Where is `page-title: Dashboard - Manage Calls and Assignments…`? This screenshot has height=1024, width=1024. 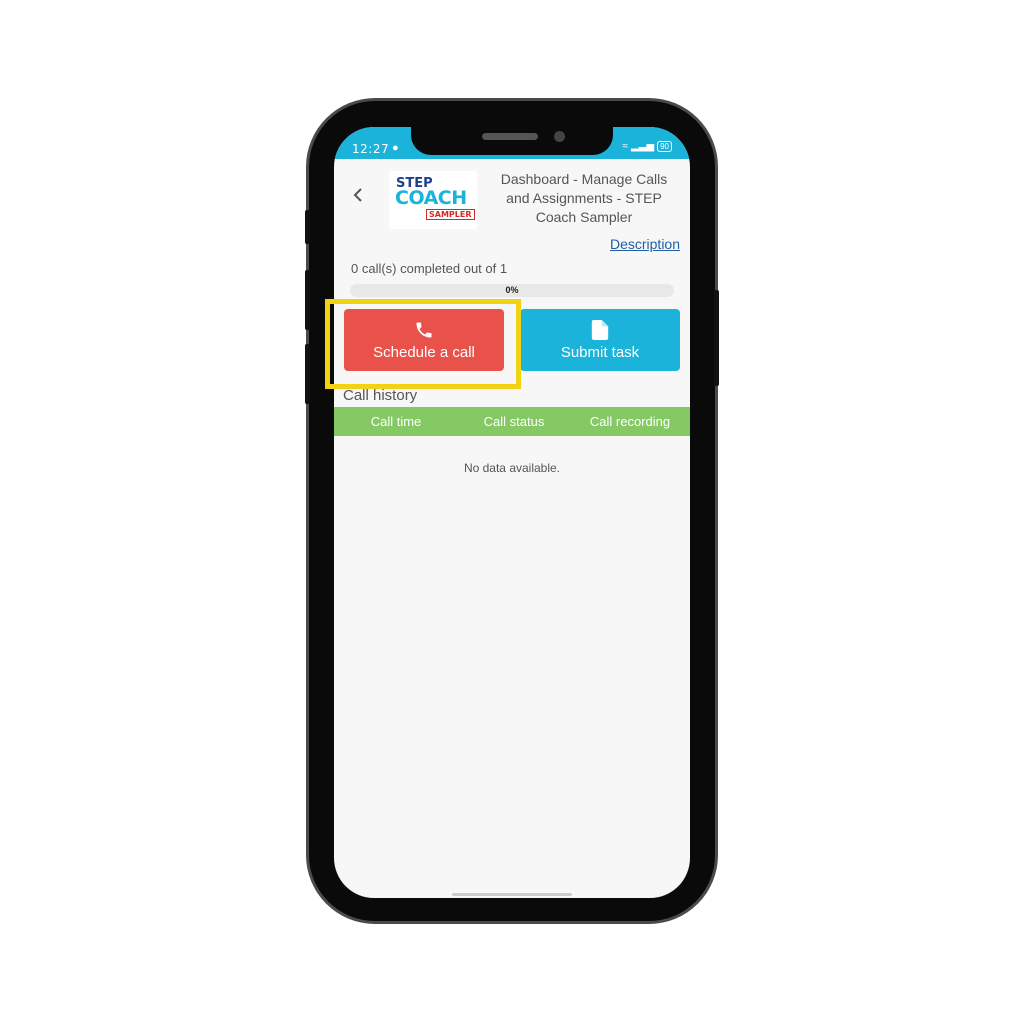 page-title: Dashboard - Manage Calls and Assignments… is located at coordinates (584, 198).